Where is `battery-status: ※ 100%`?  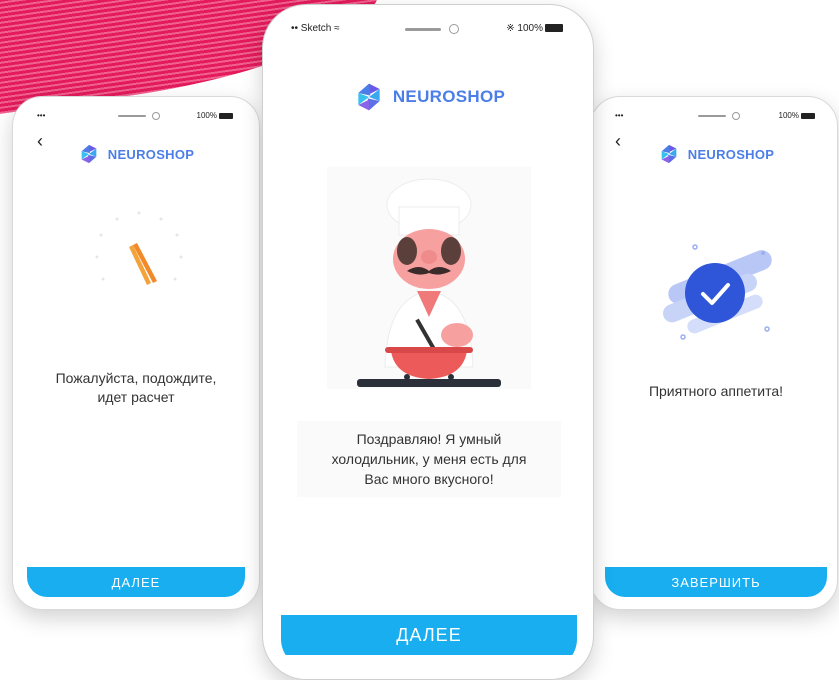 battery-status: ※ 100% is located at coordinates (534, 28).